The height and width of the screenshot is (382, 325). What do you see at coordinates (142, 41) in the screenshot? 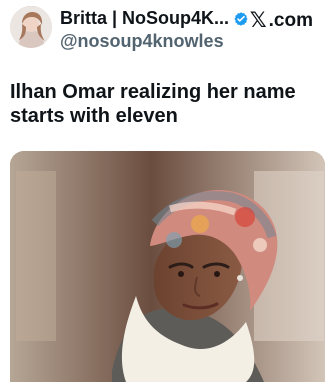
I see `user-handle: @nosoup4knowles` at bounding box center [142, 41].